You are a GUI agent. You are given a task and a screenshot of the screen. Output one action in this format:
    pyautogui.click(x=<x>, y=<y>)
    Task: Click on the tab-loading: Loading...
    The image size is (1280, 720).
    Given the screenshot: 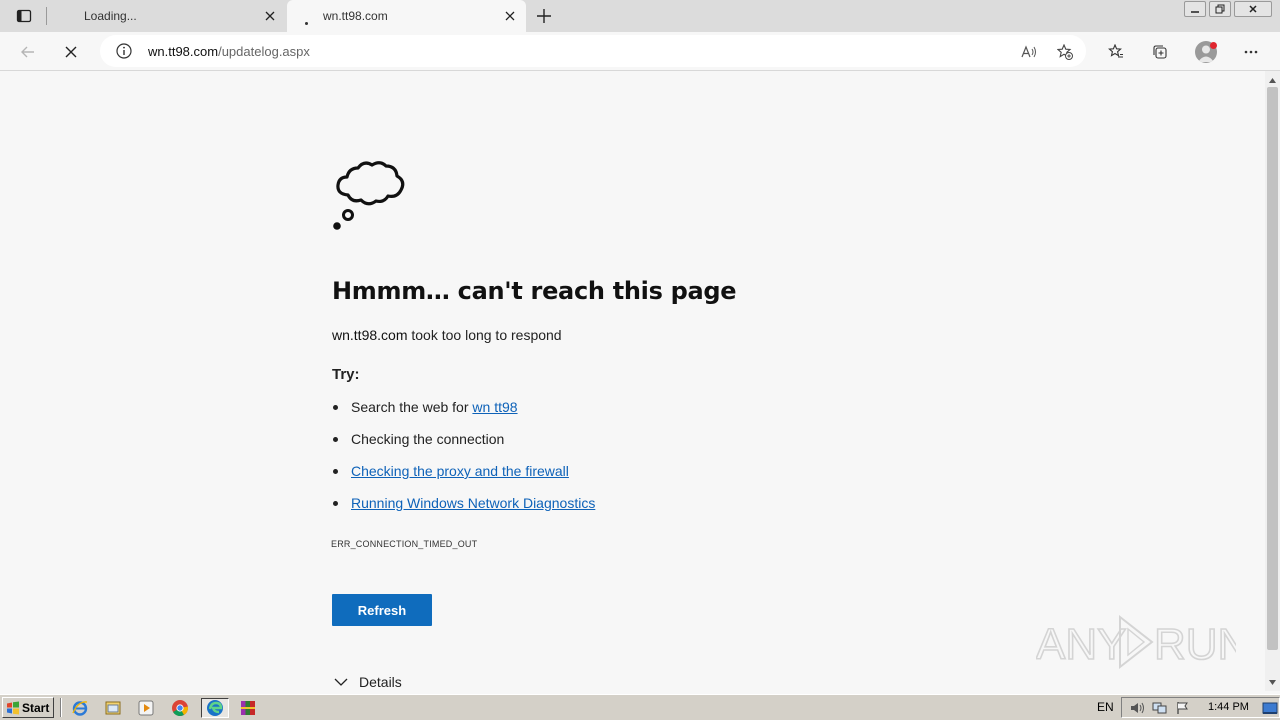 What is the action you would take?
    pyautogui.click(x=167, y=16)
    